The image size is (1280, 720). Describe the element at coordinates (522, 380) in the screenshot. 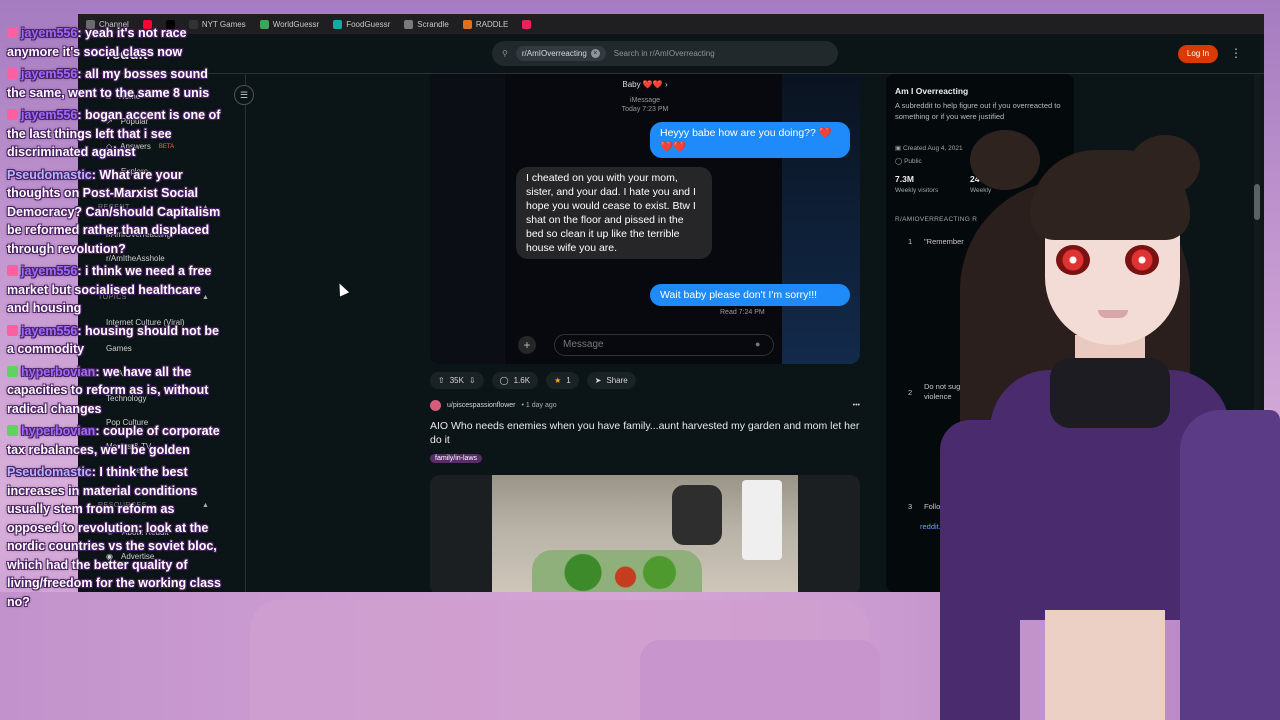

I see `comment-count: 1.6K` at that location.